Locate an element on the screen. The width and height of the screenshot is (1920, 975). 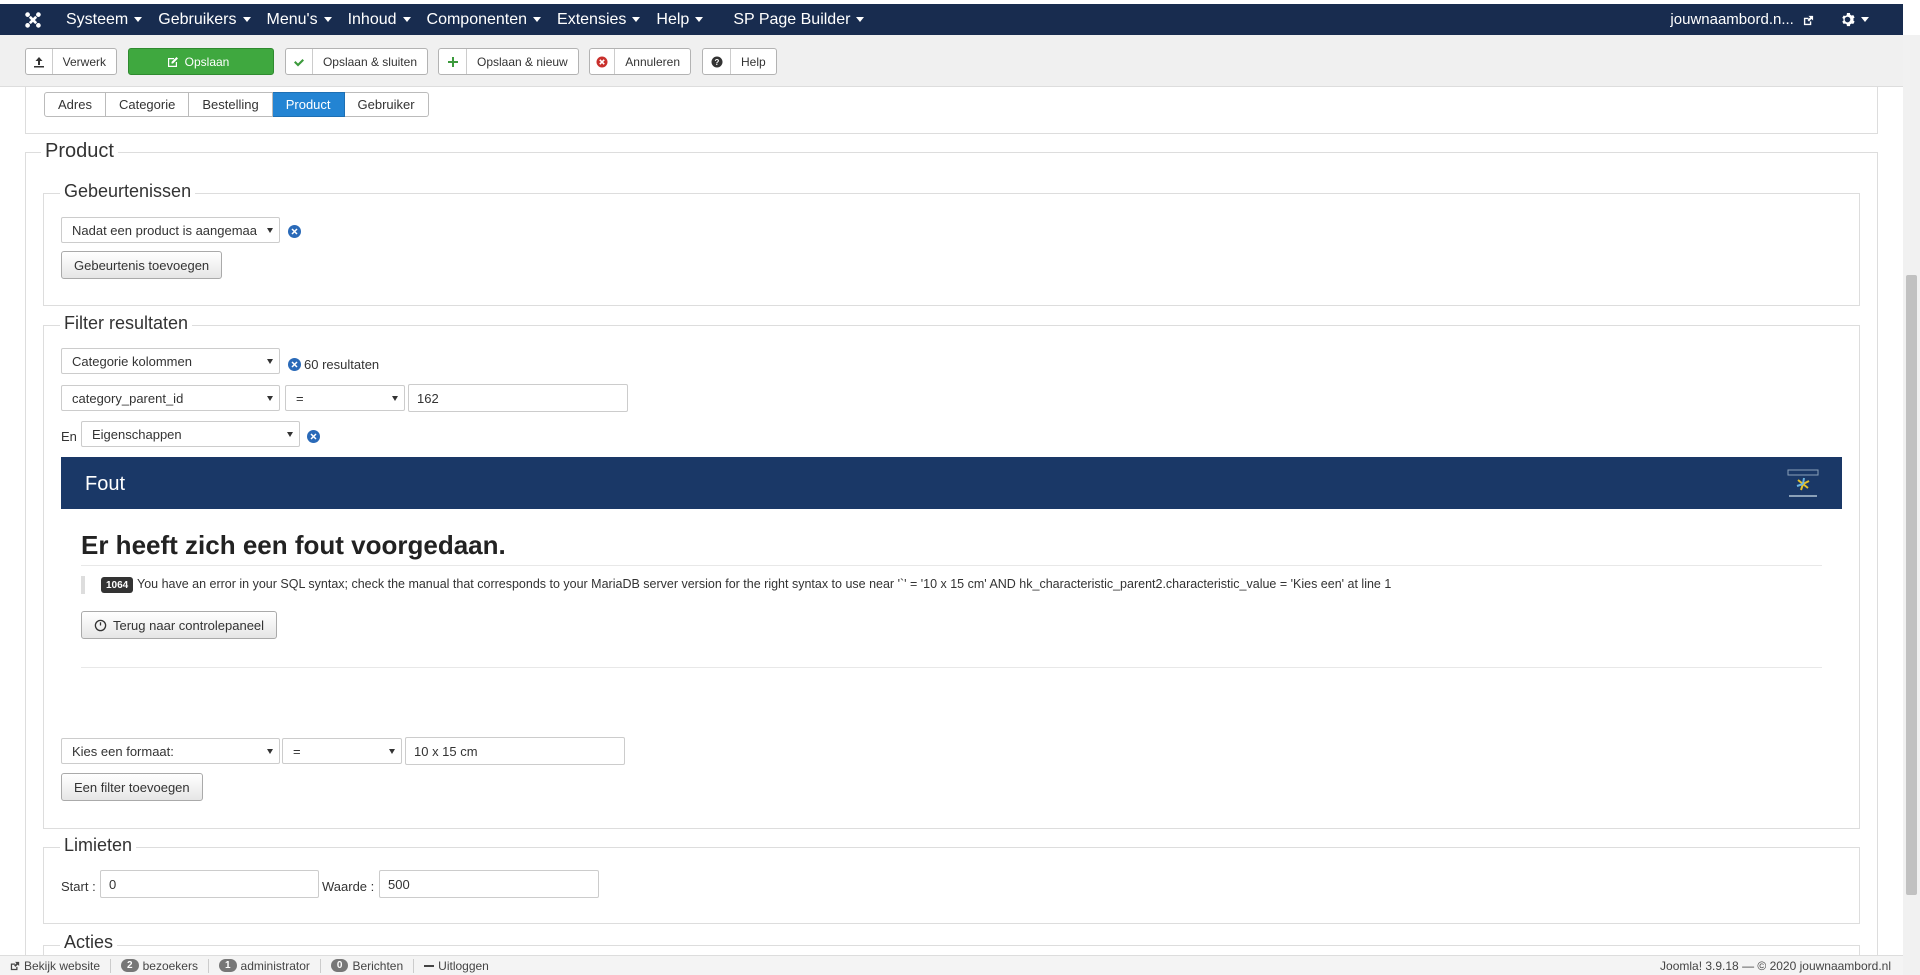
question-icon: ? is located at coordinates (717, 61).